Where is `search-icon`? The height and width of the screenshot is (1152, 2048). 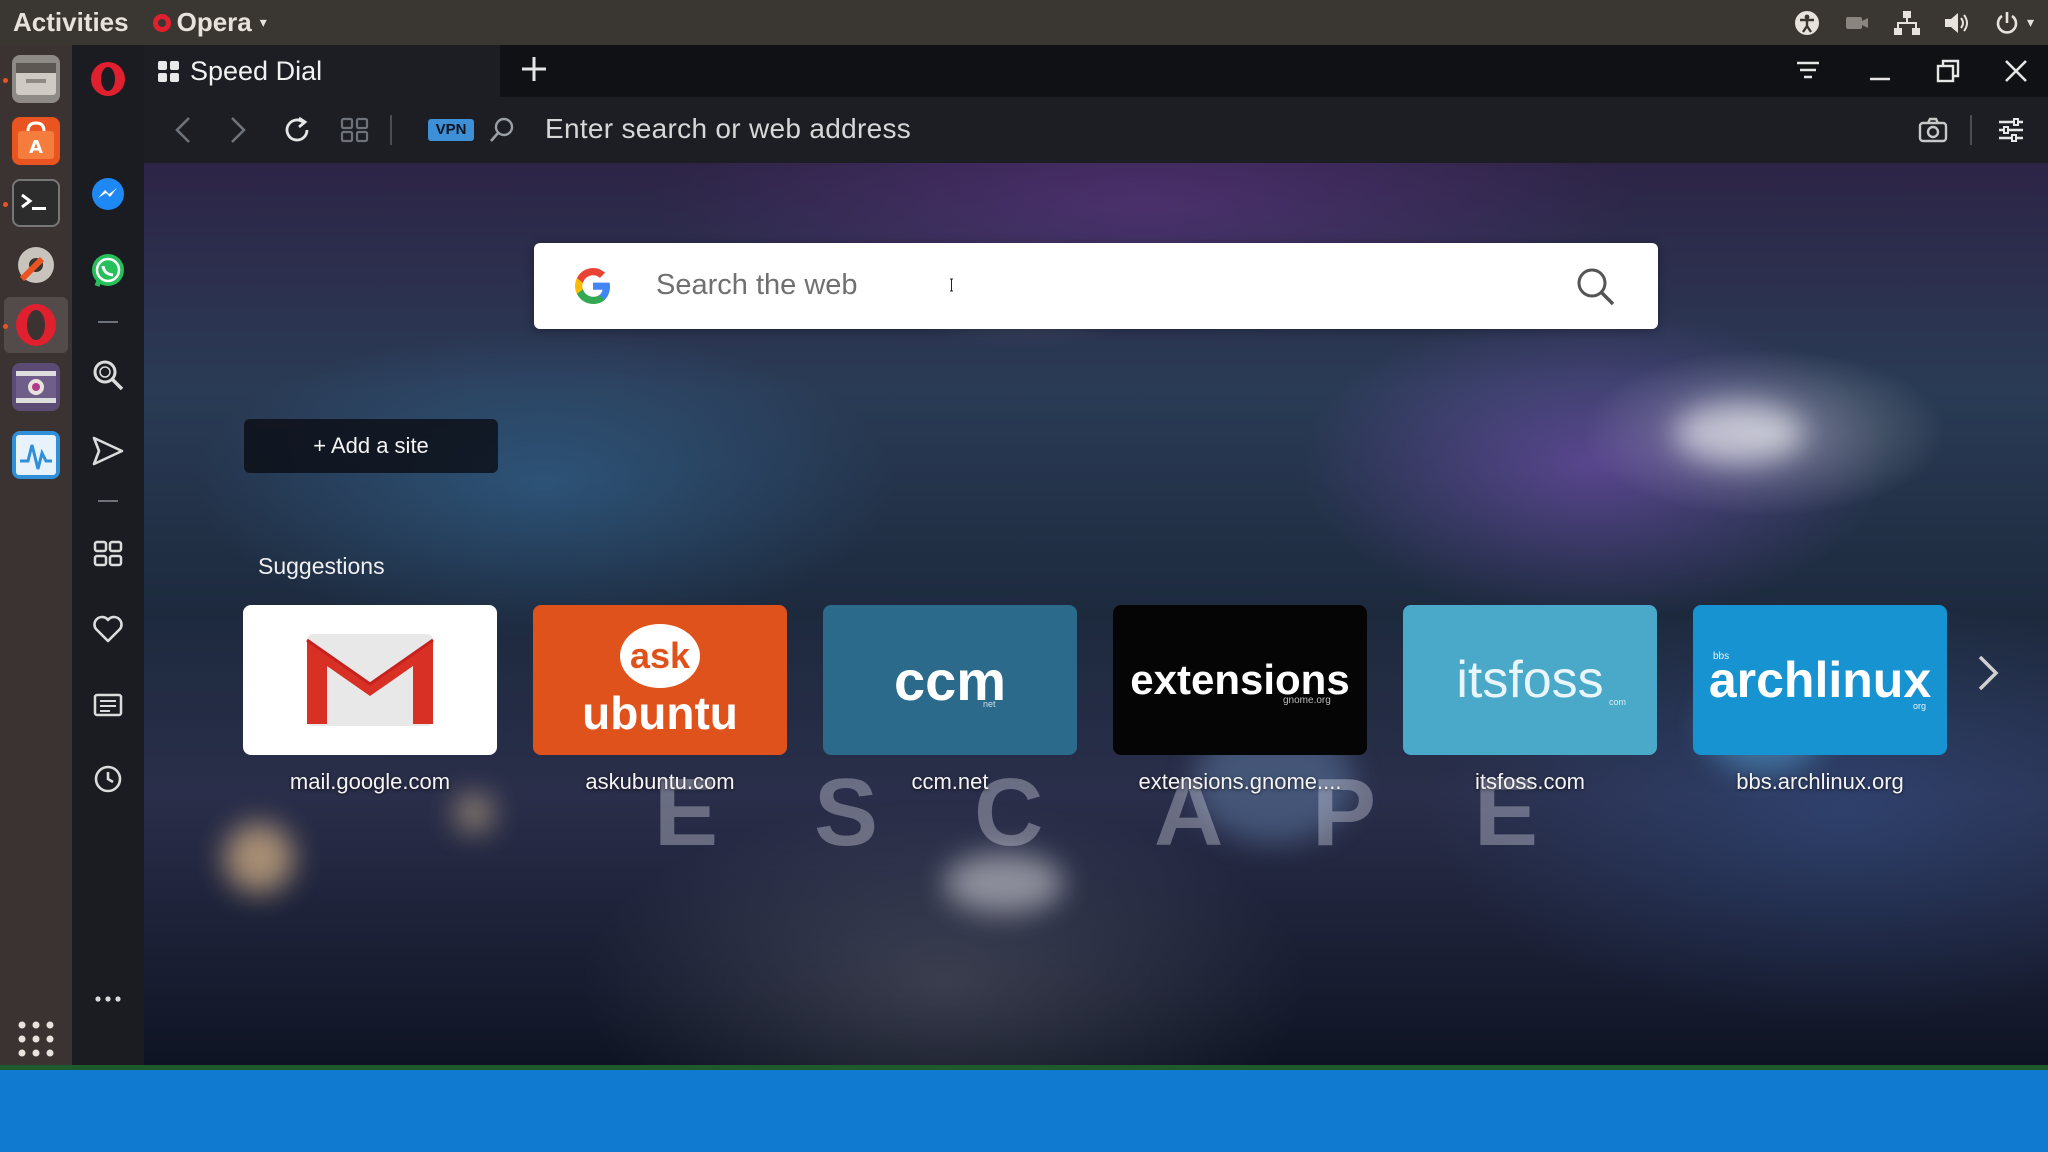
search-icon is located at coordinates (108, 375).